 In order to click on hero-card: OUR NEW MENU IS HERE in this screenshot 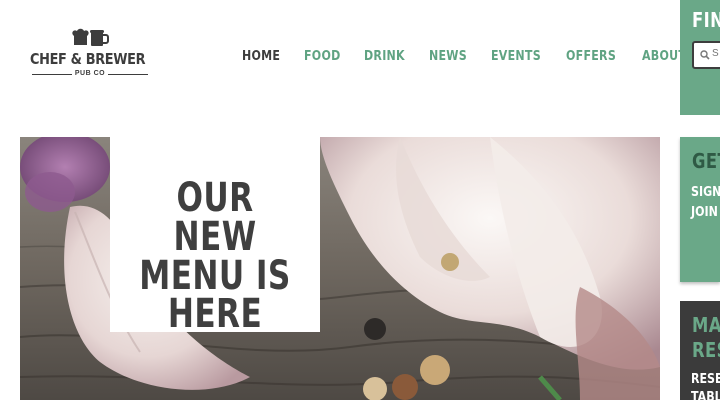, I will do `click(215, 237)`.